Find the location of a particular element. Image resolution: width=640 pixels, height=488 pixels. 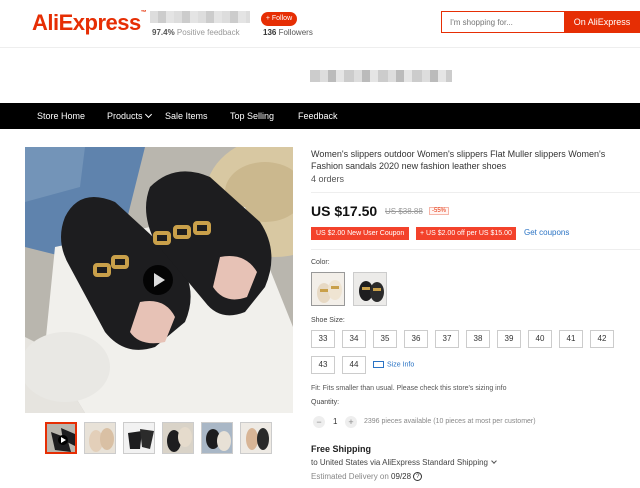

aliexpress-logo: AliExpress™ is located at coordinates (89, 23).